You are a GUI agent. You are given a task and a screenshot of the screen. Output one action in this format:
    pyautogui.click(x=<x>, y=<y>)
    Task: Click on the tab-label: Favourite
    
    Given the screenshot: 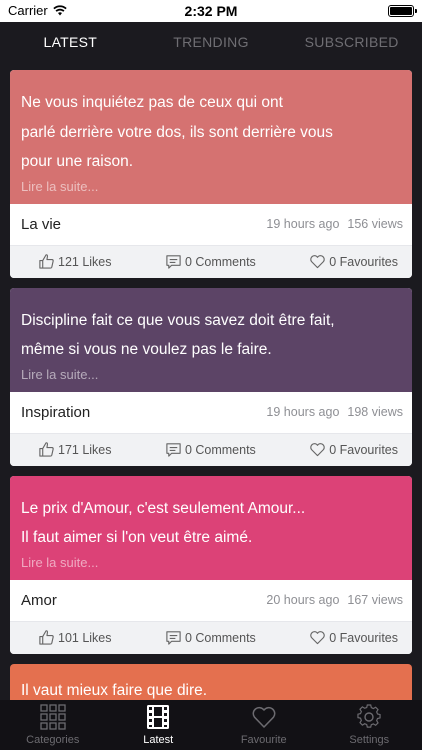 What is the action you would take?
    pyautogui.click(x=263, y=740)
    